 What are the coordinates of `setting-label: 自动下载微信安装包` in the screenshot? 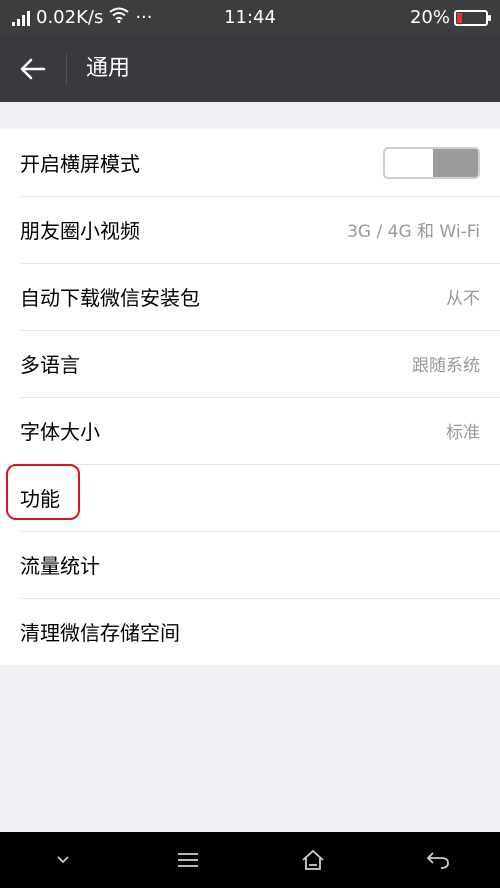 It's located at (110, 298).